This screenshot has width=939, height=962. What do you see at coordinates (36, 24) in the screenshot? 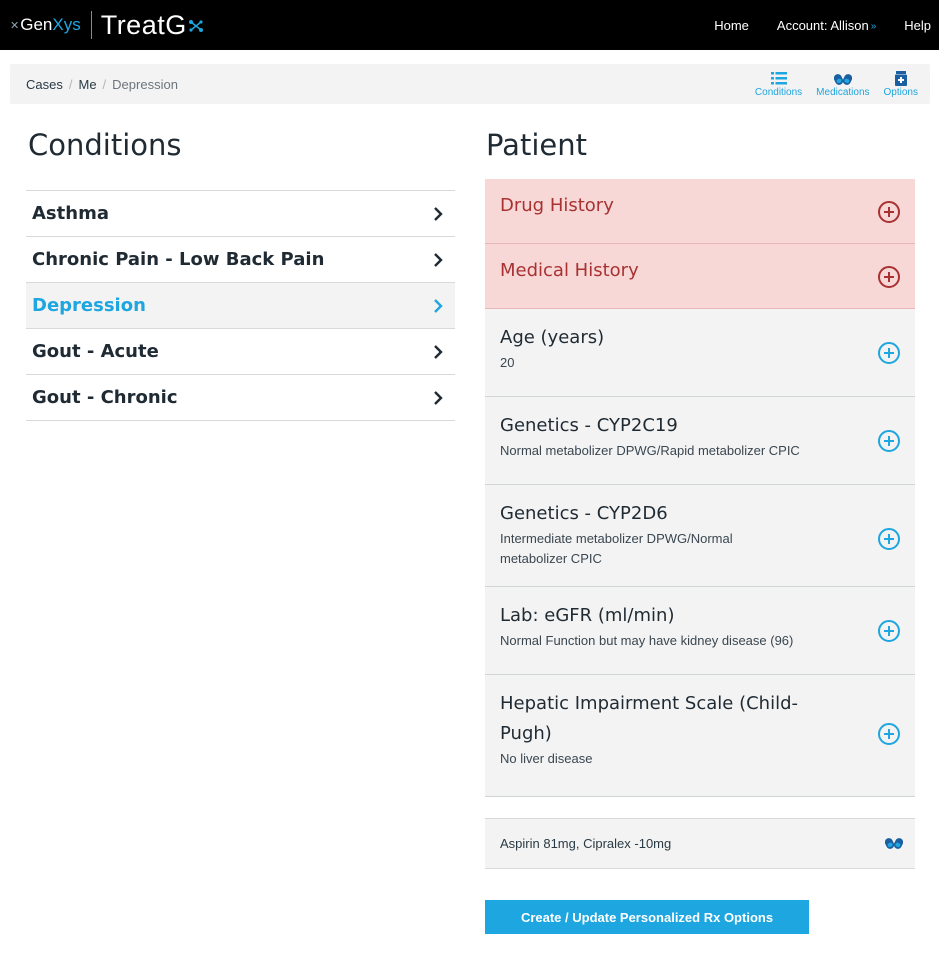
I see `brand-company-part1: Gen` at bounding box center [36, 24].